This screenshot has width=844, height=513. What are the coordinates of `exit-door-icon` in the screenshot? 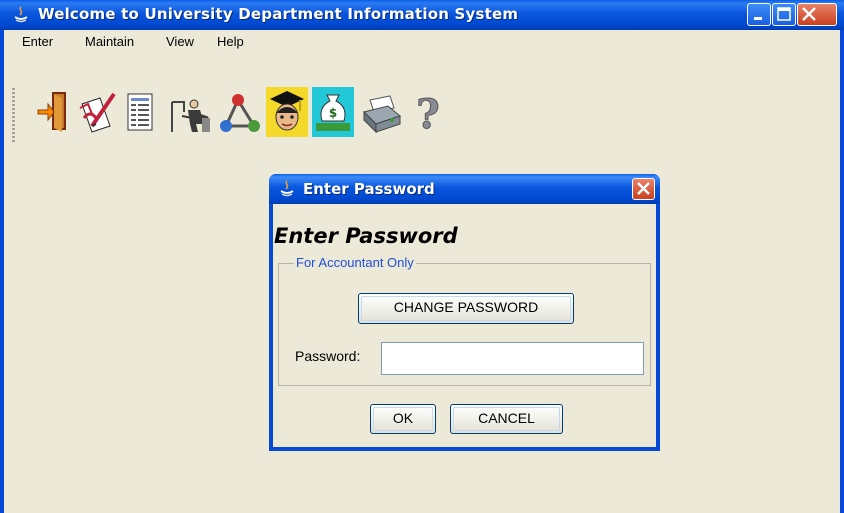 It's located at (51, 112).